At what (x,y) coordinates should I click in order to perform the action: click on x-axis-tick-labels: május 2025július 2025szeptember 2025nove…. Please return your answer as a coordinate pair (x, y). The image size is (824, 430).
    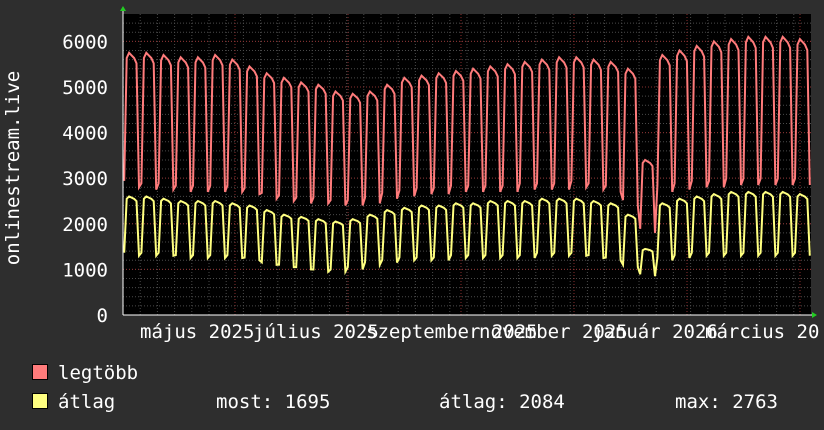
    Looking at the image, I should click on (479, 332).